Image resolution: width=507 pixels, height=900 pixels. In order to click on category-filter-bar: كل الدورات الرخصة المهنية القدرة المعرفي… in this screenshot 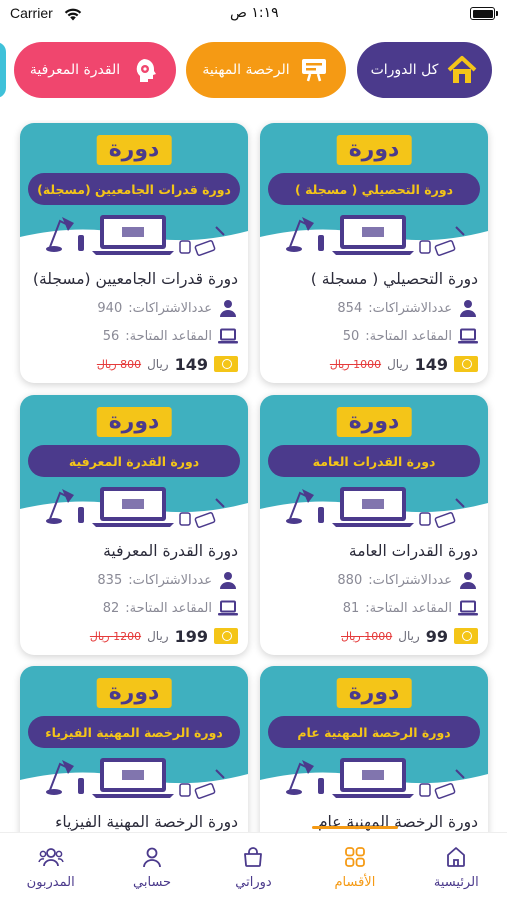, I will do `click(253, 70)`.